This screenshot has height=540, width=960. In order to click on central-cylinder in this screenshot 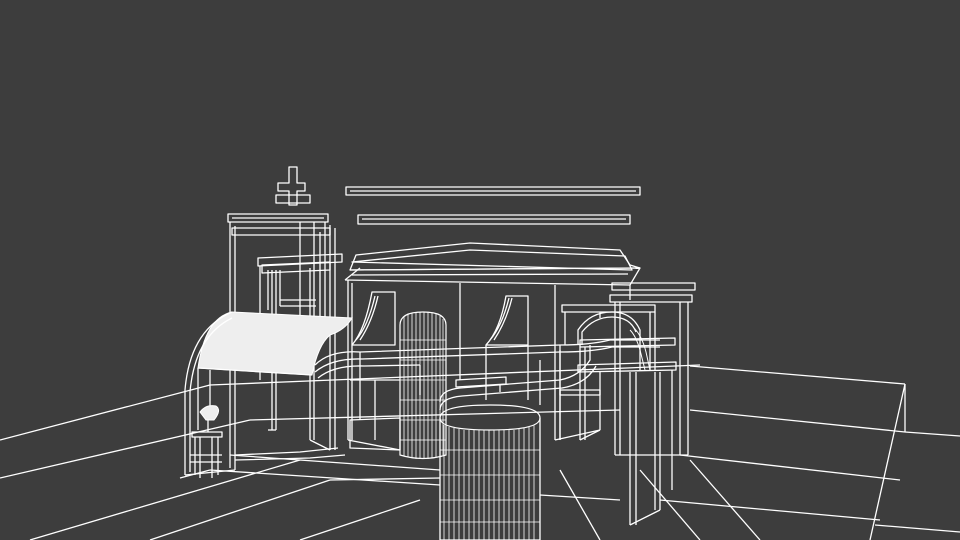, I will do `click(423, 385)`.